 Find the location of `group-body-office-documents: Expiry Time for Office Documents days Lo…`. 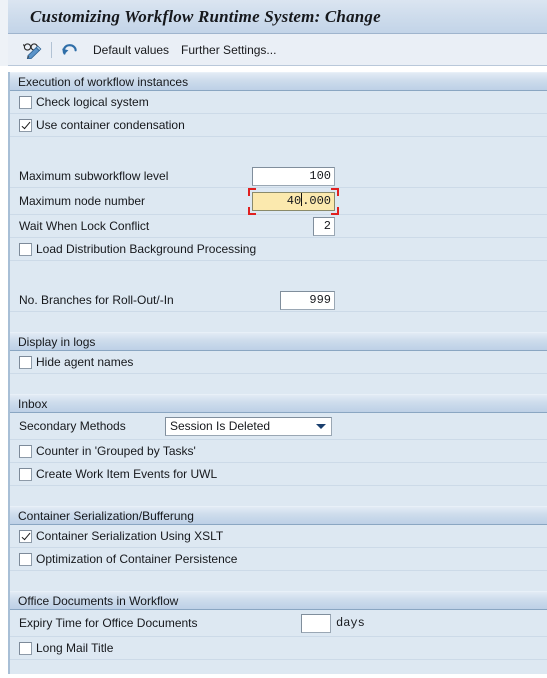

group-body-office-documents: Expiry Time for Office Documents days Lo… is located at coordinates (278, 642).